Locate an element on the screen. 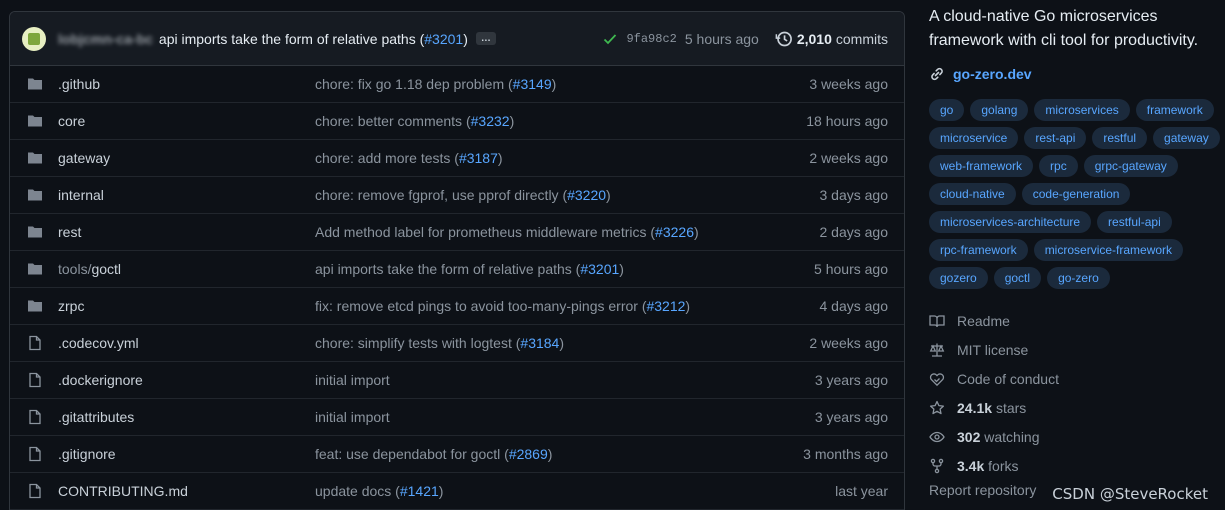 The image size is (1225, 510). file-pr-link: #3226 is located at coordinates (674, 232).